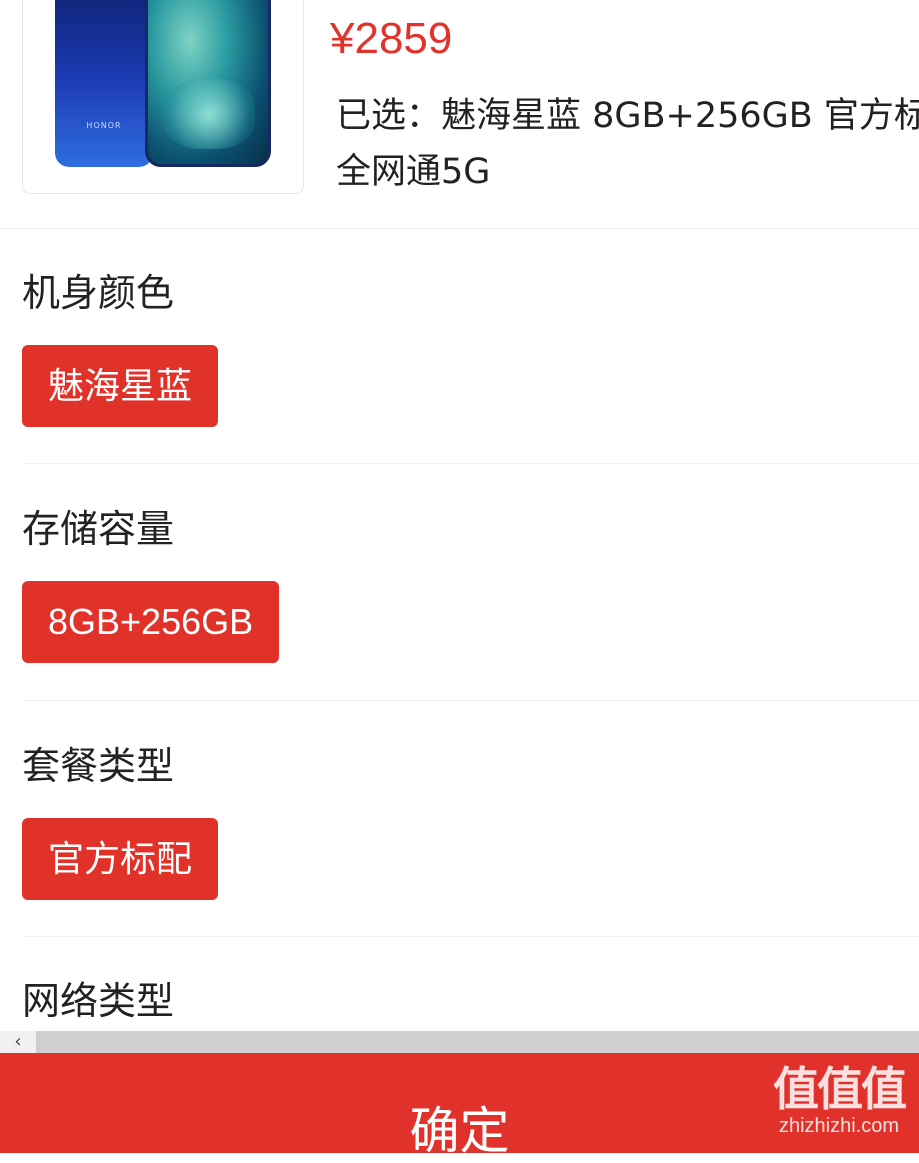 The height and width of the screenshot is (1163, 919). I want to click on confirm-button: 确定 值值值 zhizhizhi.com, so click(459, 1106).